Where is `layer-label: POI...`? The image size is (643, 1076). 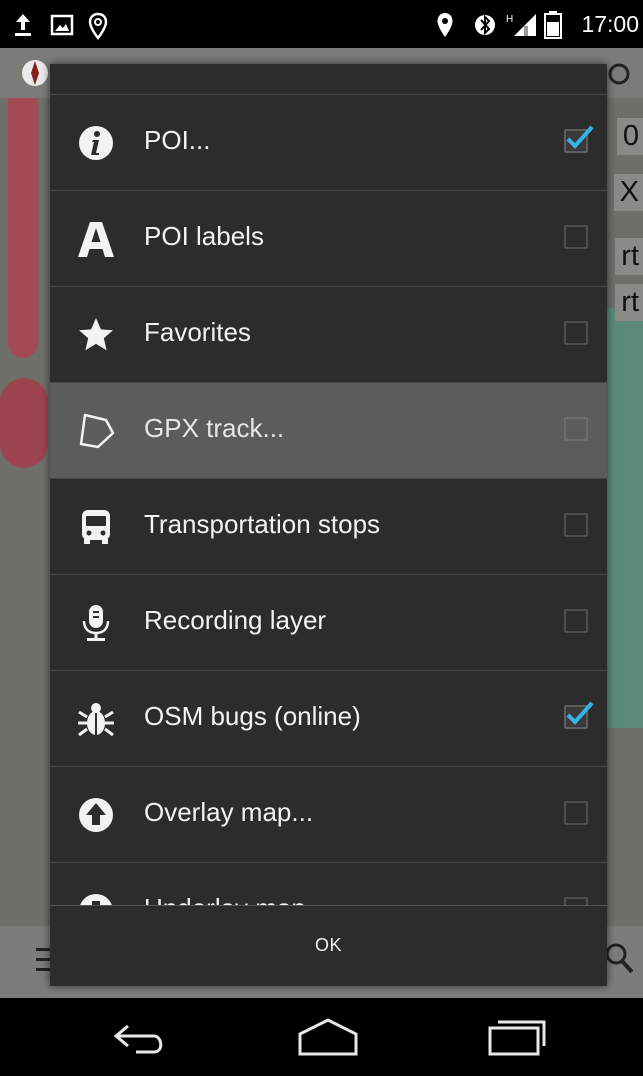
layer-label: POI... is located at coordinates (177, 140).